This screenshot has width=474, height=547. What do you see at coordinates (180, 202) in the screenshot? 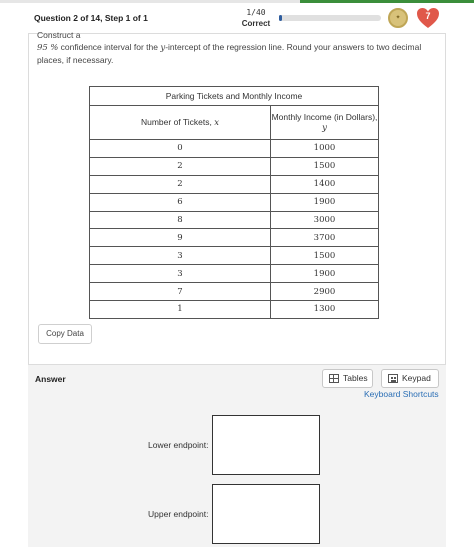
I see `table-cell-x: 6` at bounding box center [180, 202].